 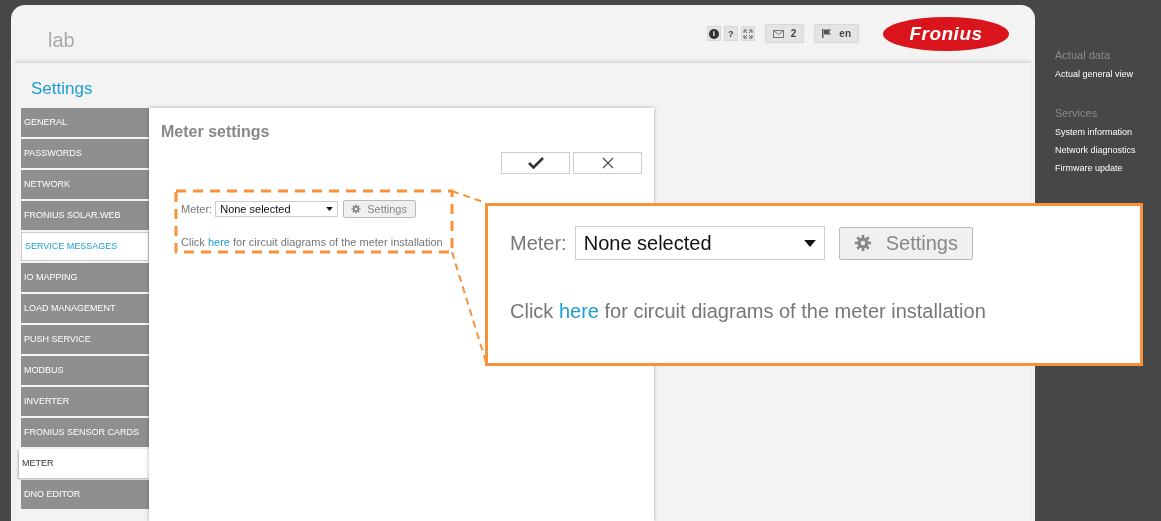 I want to click on confirm-button, so click(x=535, y=163).